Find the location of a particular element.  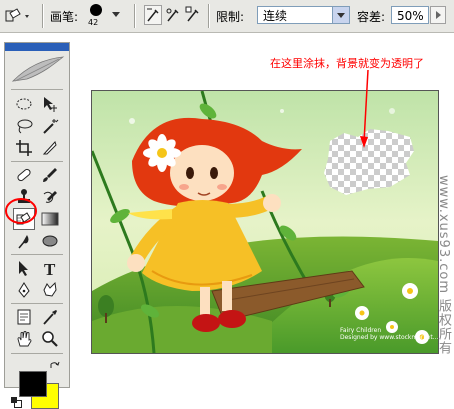

blur-tool is located at coordinates (24, 241).